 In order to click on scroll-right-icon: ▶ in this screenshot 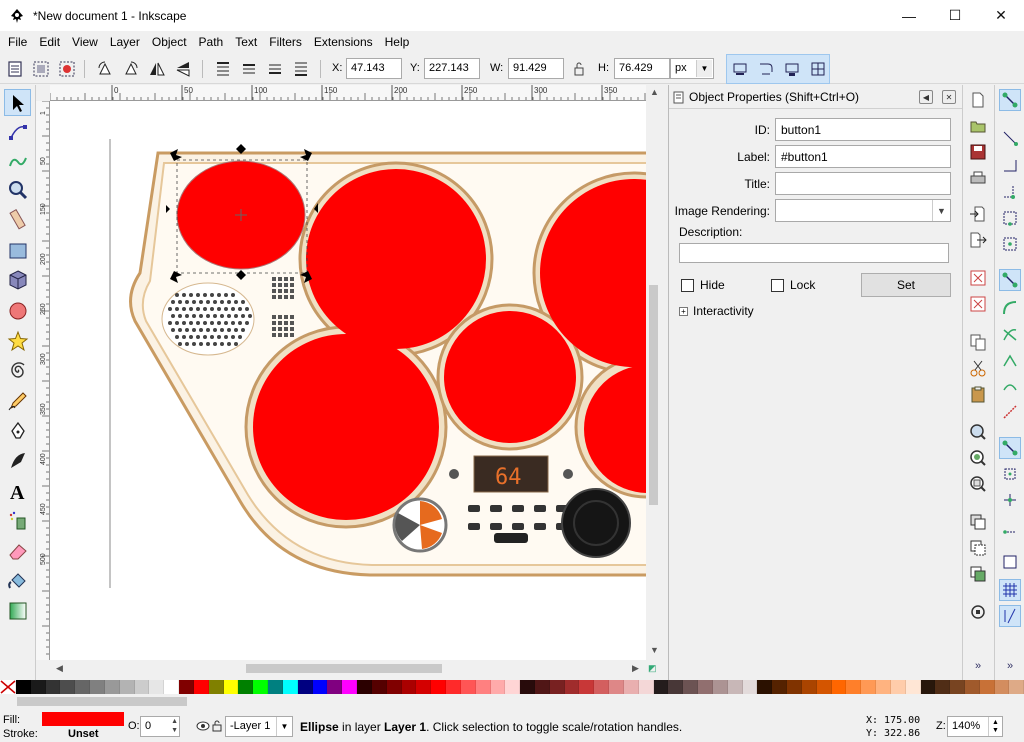, I will do `click(635, 668)`.